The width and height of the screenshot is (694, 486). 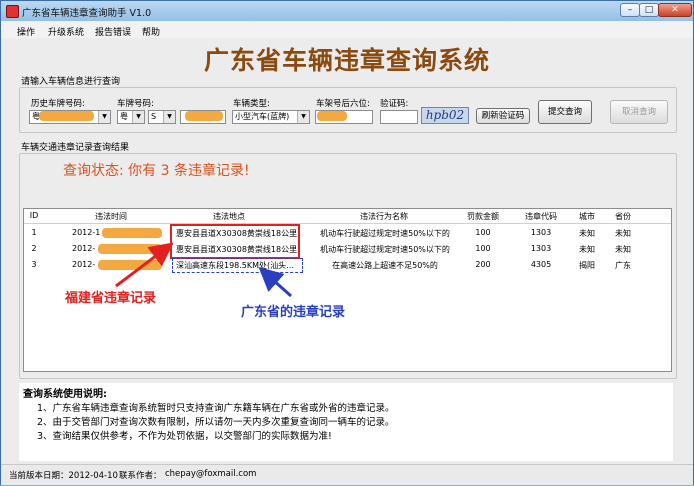 What do you see at coordinates (65, 394) in the screenshot?
I see `notes-title: 查询系统使用说明:` at bounding box center [65, 394].